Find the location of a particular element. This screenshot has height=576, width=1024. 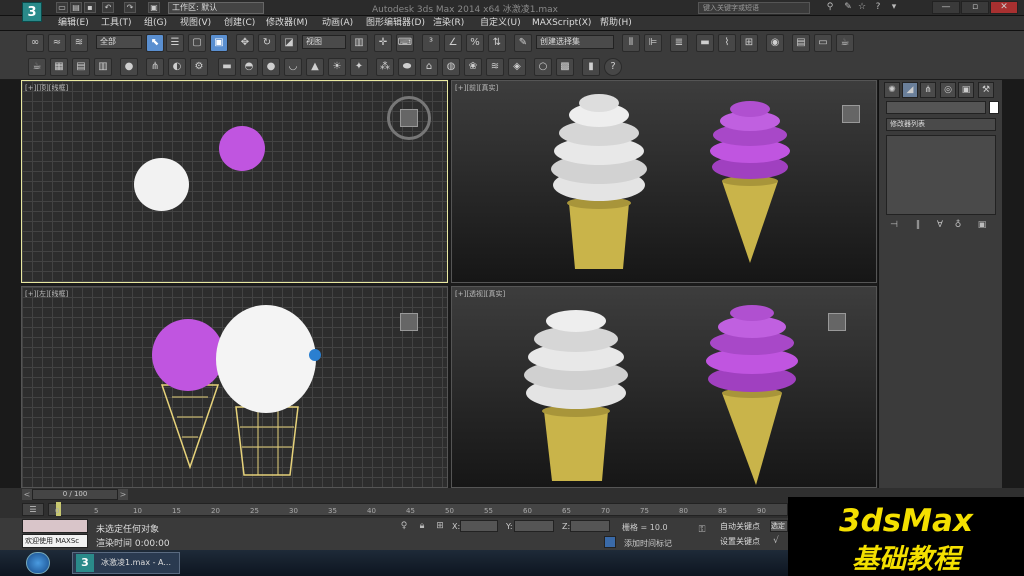

search-input: 键入关键字或短语 is located at coordinates (754, 8).